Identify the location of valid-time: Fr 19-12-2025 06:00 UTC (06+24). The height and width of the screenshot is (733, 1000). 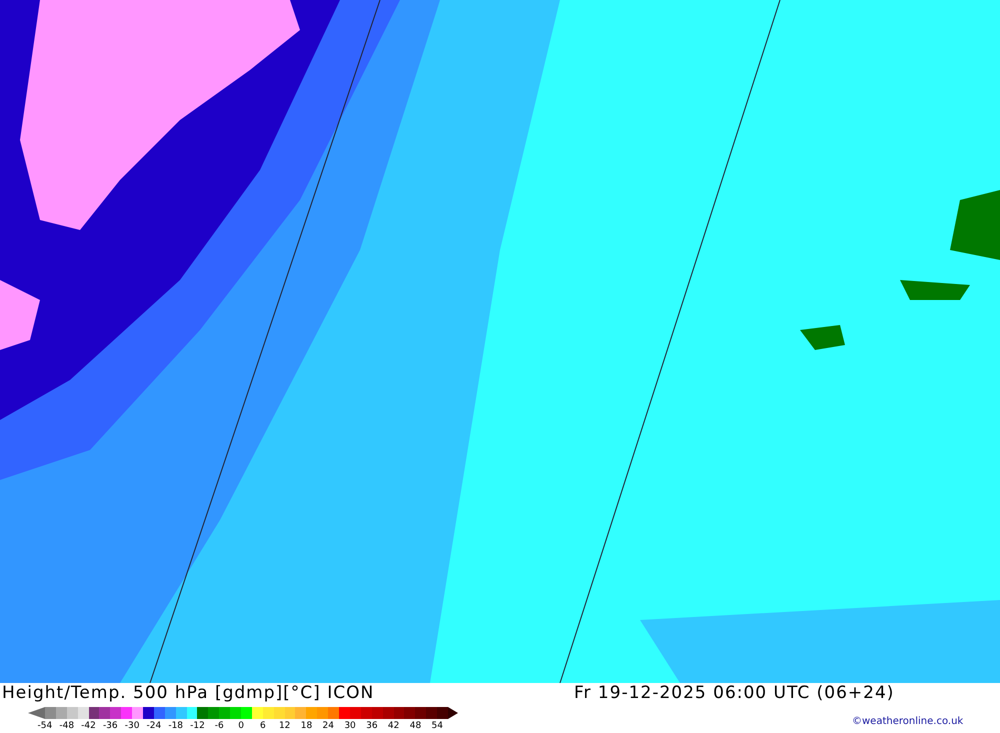
(734, 693).